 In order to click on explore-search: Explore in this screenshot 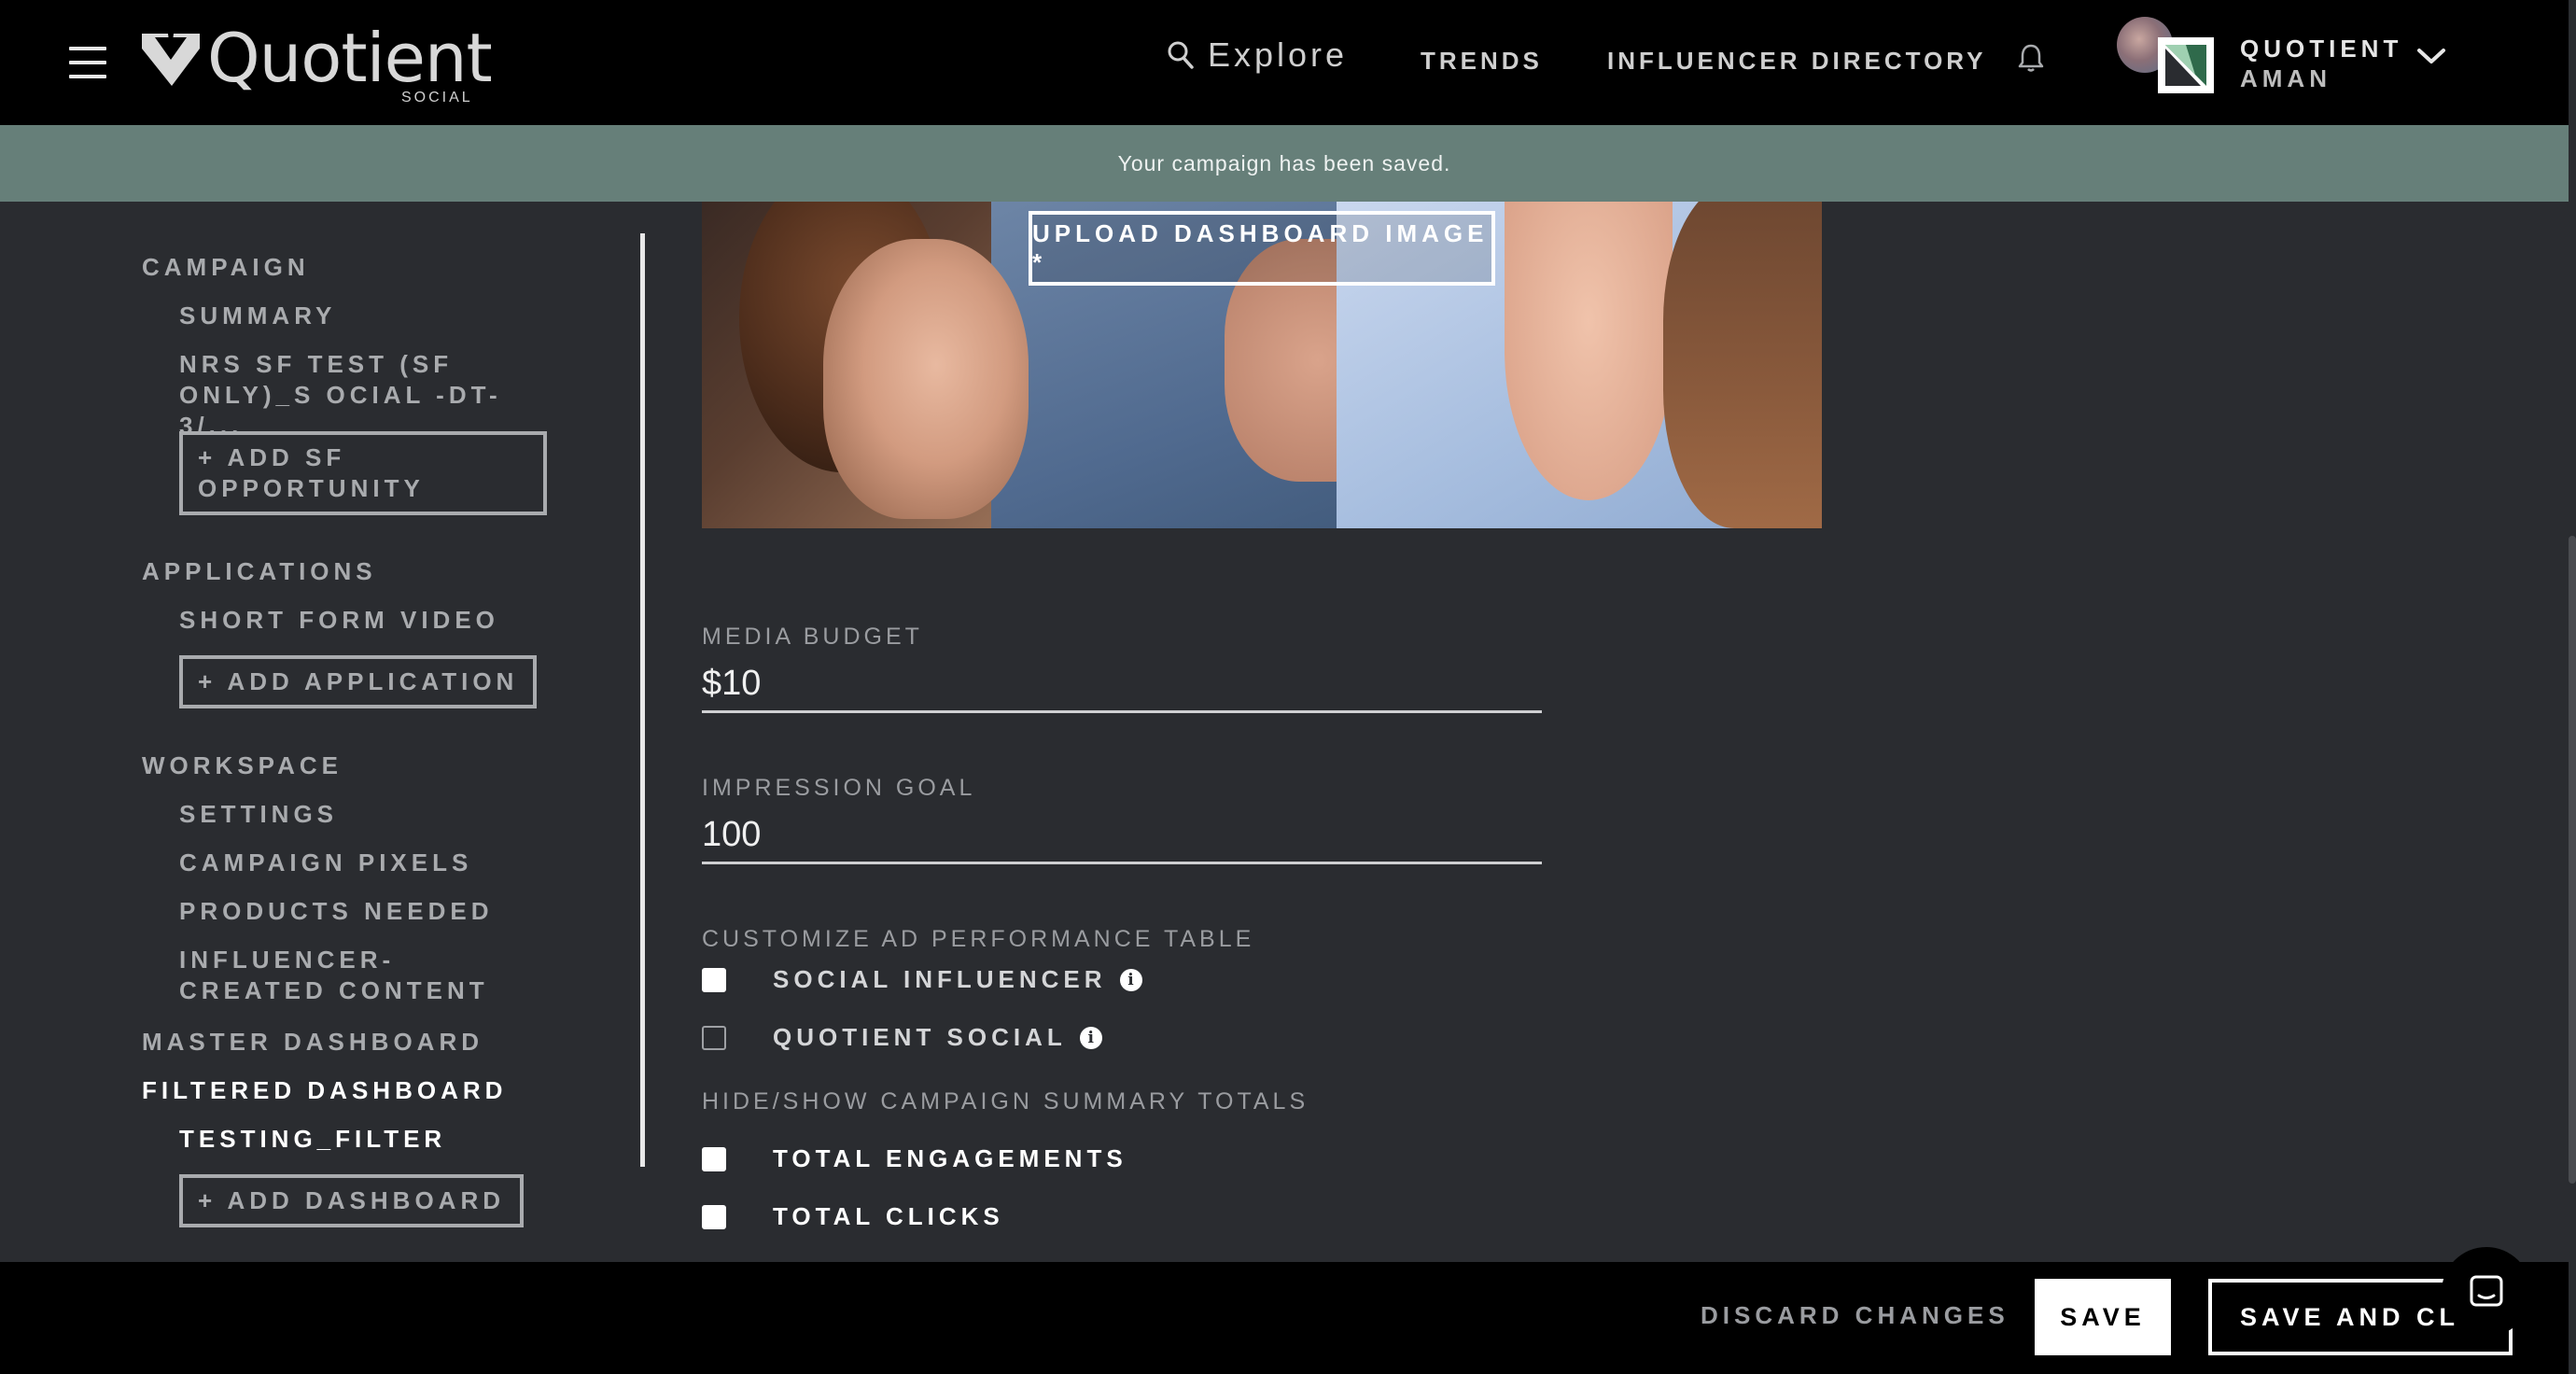, I will do `click(1257, 55)`.